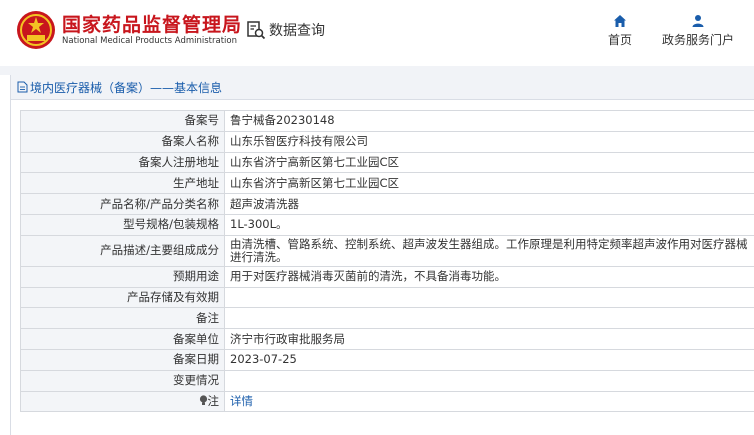  Describe the element at coordinates (620, 40) in the screenshot. I see `nav-home-label: 首页` at that location.